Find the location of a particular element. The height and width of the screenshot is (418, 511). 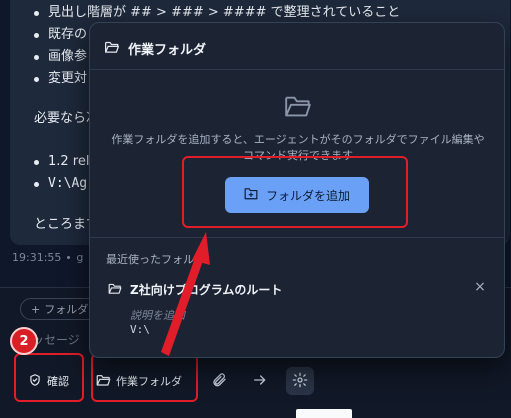

paperclip-icon is located at coordinates (219, 381).